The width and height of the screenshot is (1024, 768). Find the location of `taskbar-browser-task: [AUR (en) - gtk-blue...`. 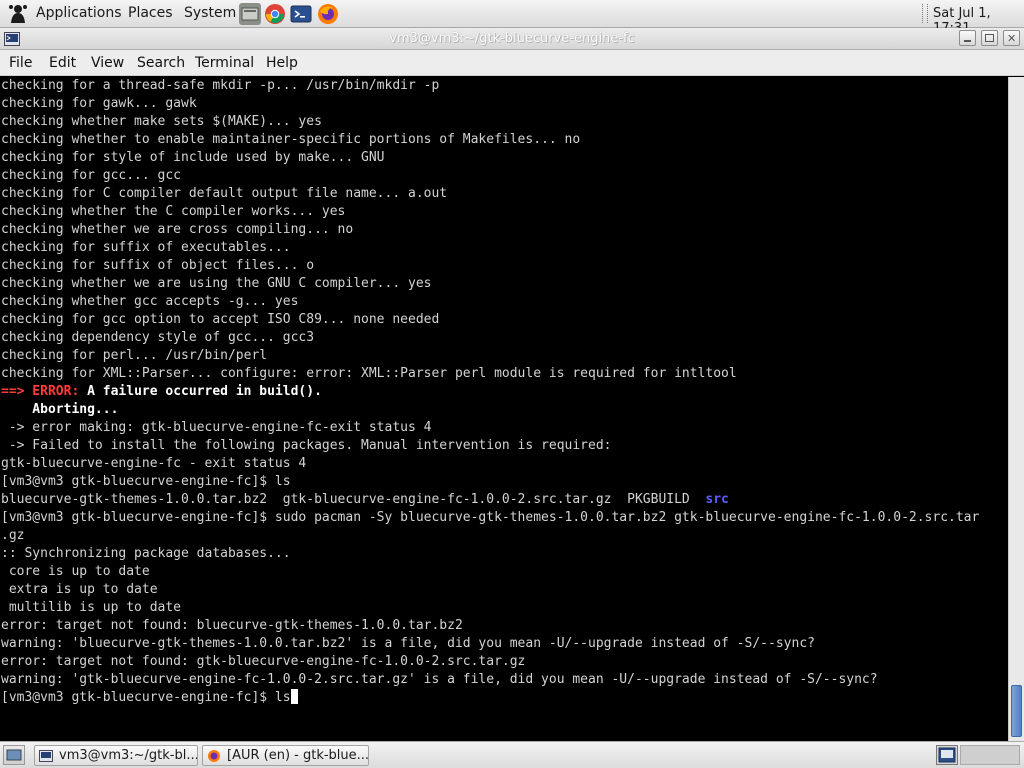

taskbar-browser-task: [AUR (en) - gtk-blue... is located at coordinates (285, 755).